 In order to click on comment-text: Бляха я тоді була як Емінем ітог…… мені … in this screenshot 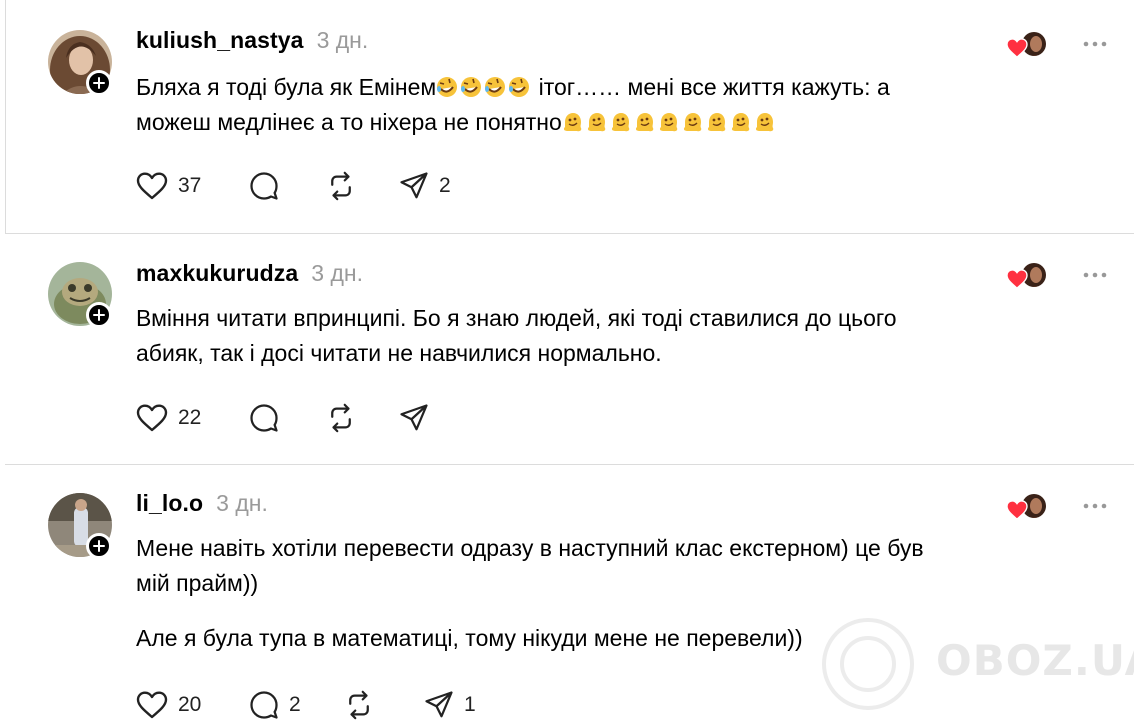, I will do `click(586, 105)`.